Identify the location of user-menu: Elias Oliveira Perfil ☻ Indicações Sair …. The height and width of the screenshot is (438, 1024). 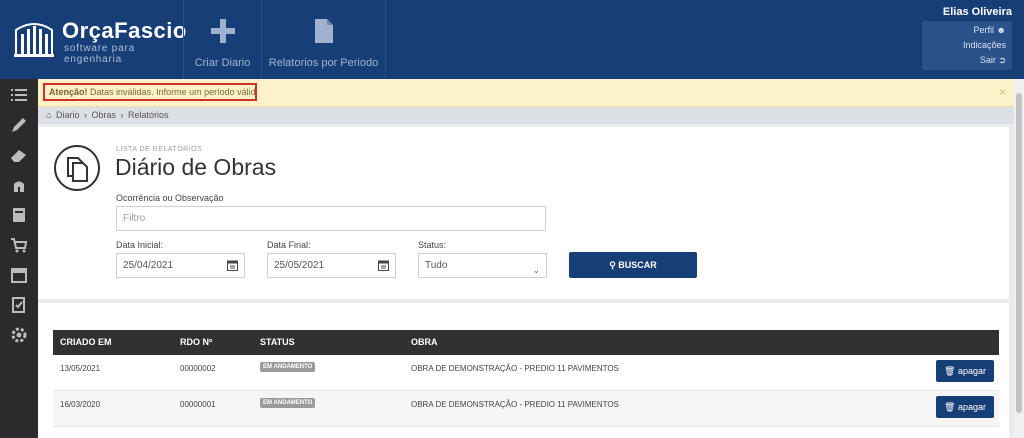
(967, 38).